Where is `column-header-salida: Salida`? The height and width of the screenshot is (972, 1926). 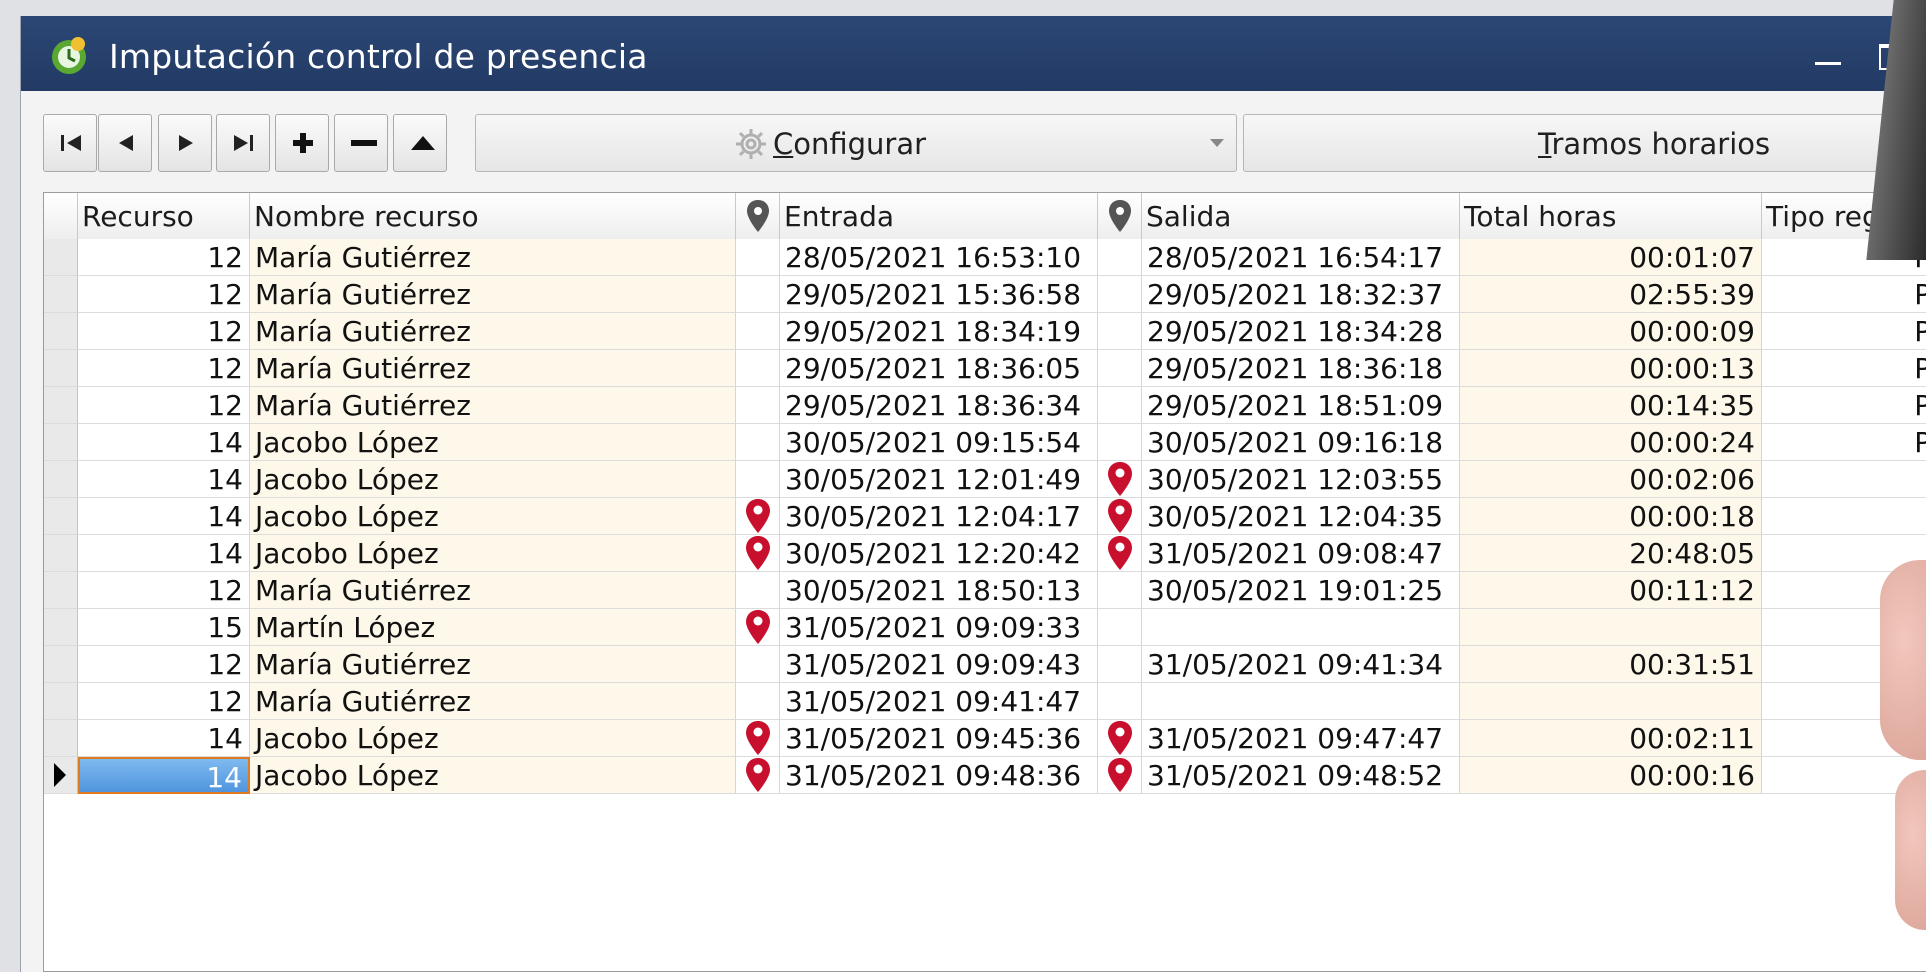 column-header-salida: Salida is located at coordinates (1301, 216).